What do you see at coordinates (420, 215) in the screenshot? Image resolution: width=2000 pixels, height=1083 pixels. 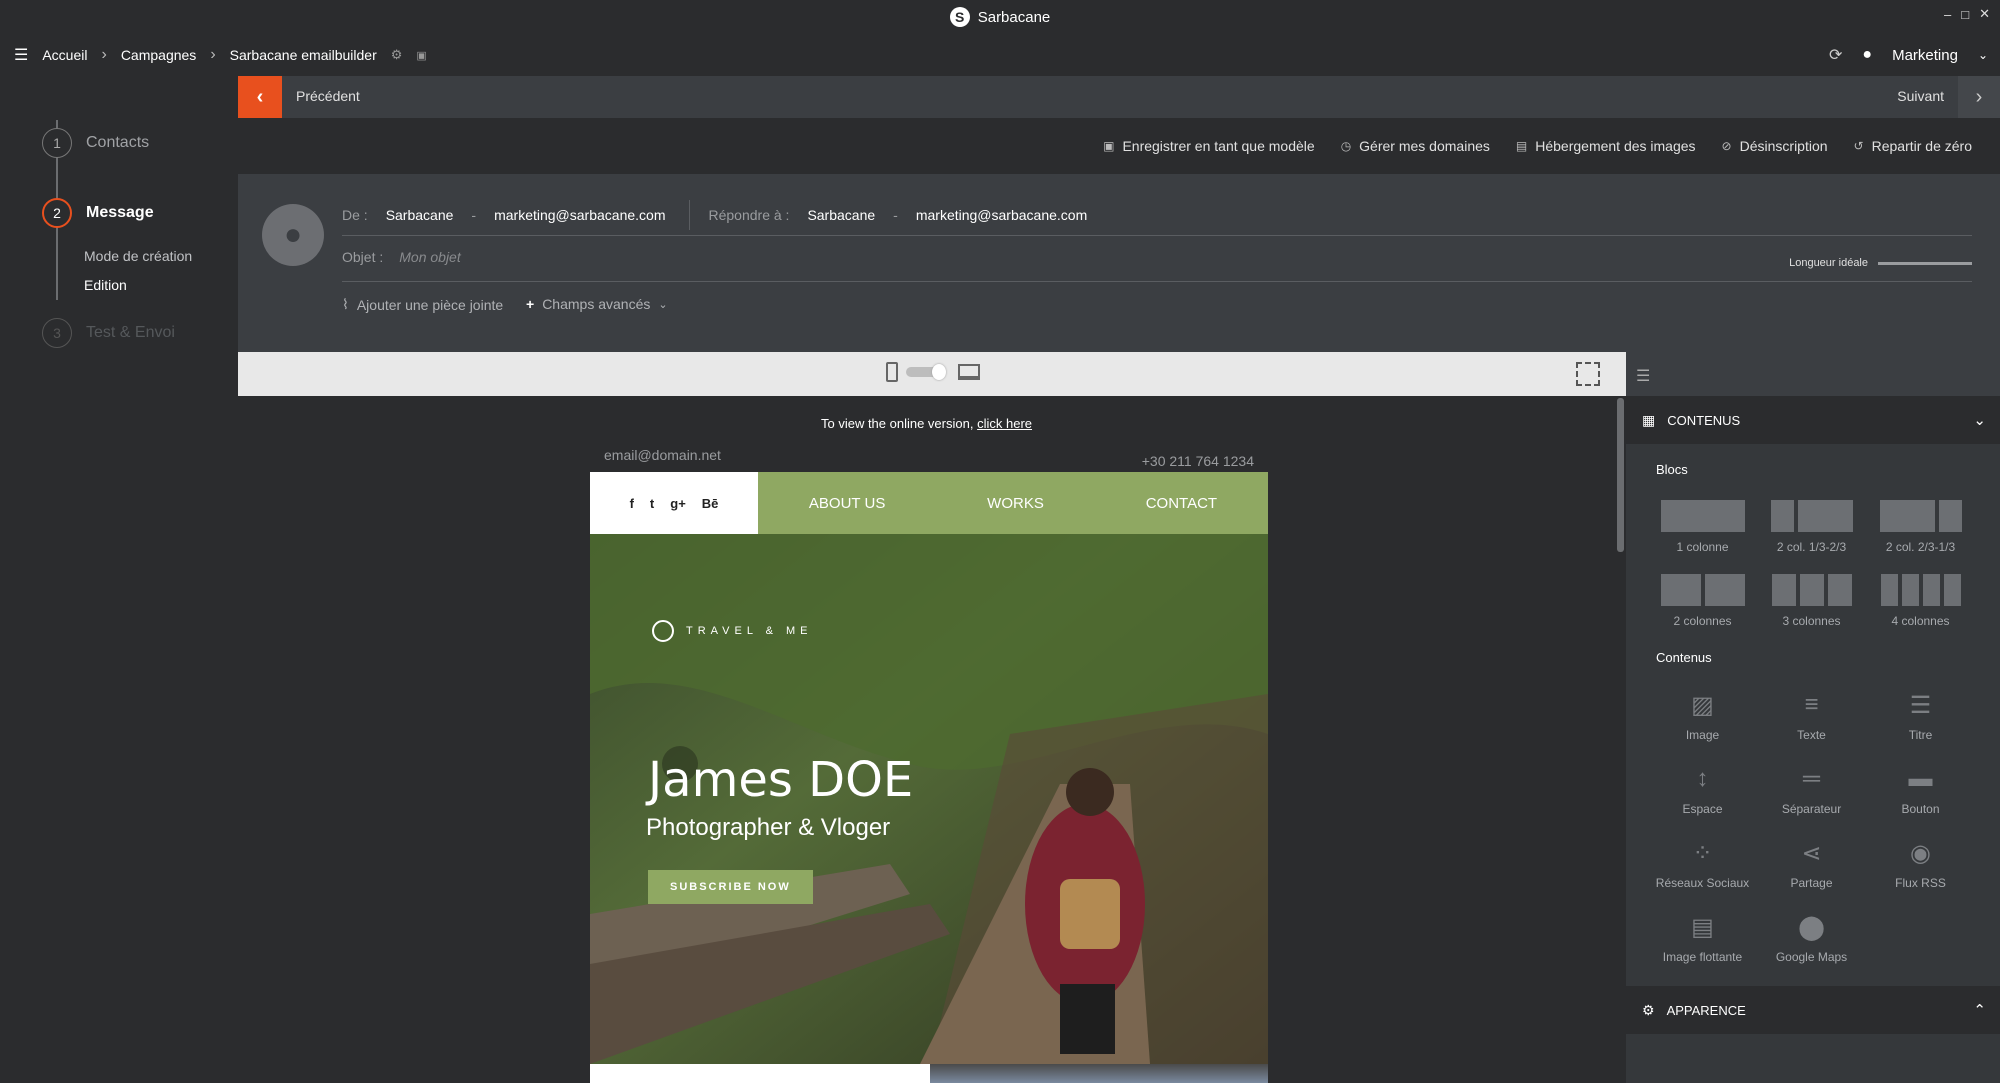 I see `from-name: Sarbacane` at bounding box center [420, 215].